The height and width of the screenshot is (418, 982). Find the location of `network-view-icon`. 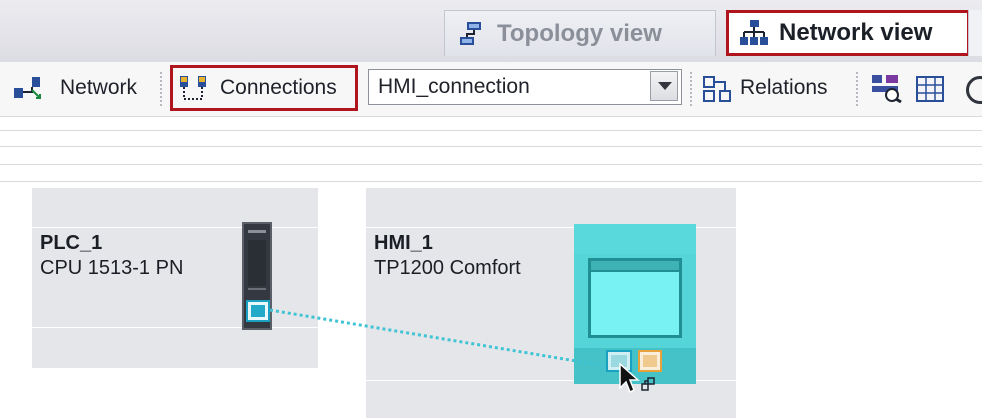

network-view-icon is located at coordinates (754, 32).